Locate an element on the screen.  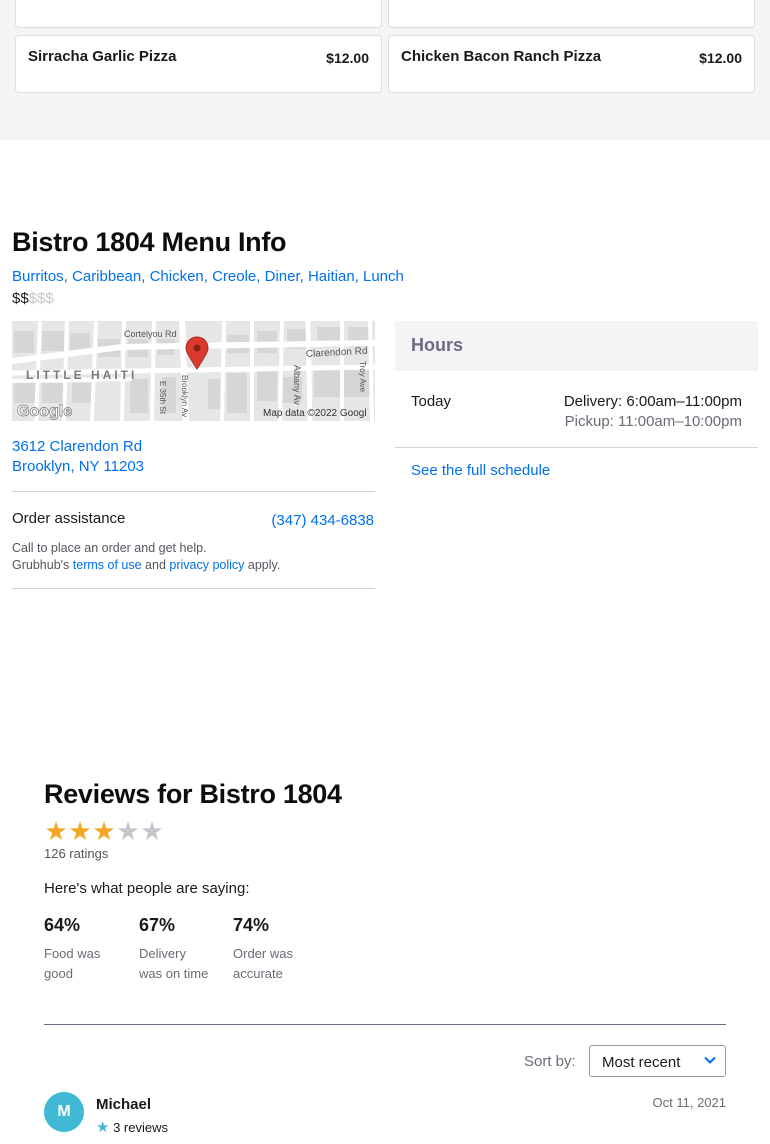
sort-select: Most recent is located at coordinates (657, 1061).